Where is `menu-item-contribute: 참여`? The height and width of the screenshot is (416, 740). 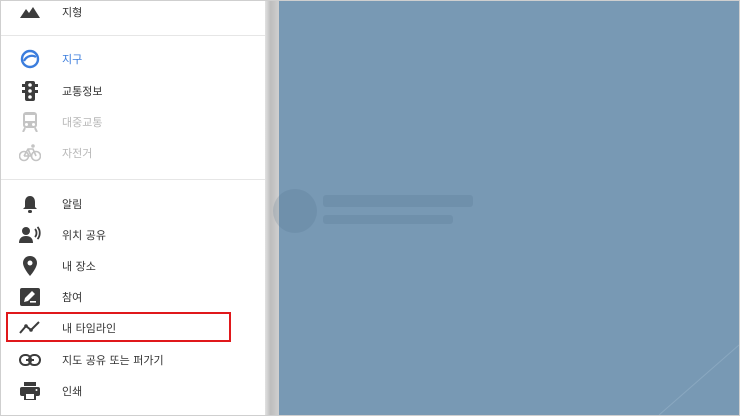 menu-item-contribute: 참여 is located at coordinates (133, 296).